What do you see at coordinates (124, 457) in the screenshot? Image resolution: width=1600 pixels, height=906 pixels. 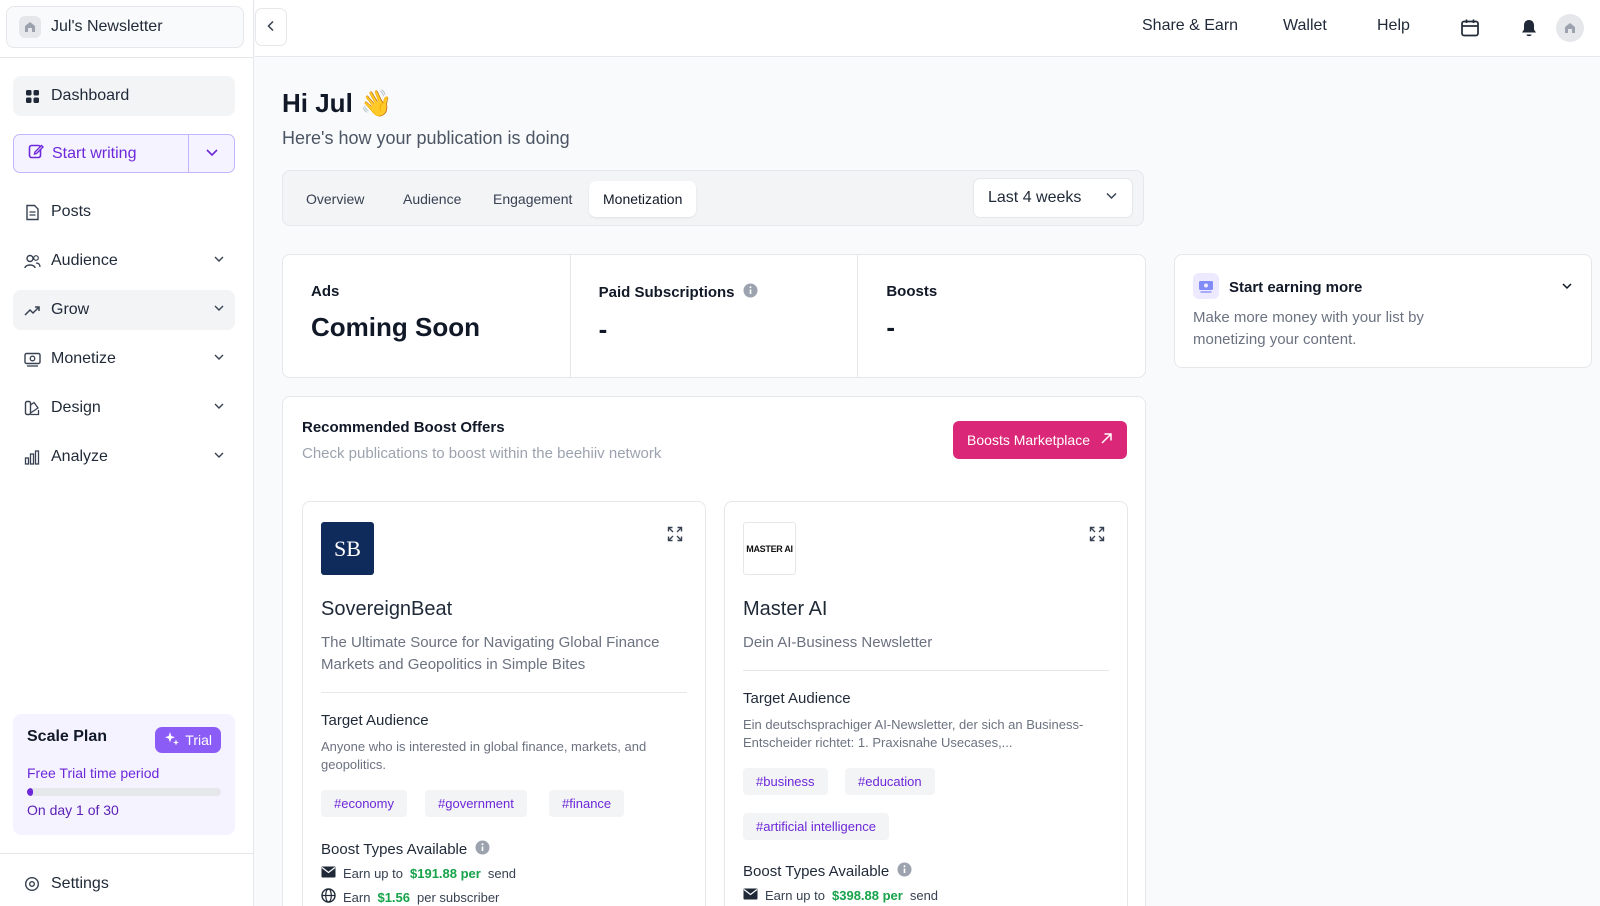 I see `sidebar-item-analyze: Analyze` at bounding box center [124, 457].